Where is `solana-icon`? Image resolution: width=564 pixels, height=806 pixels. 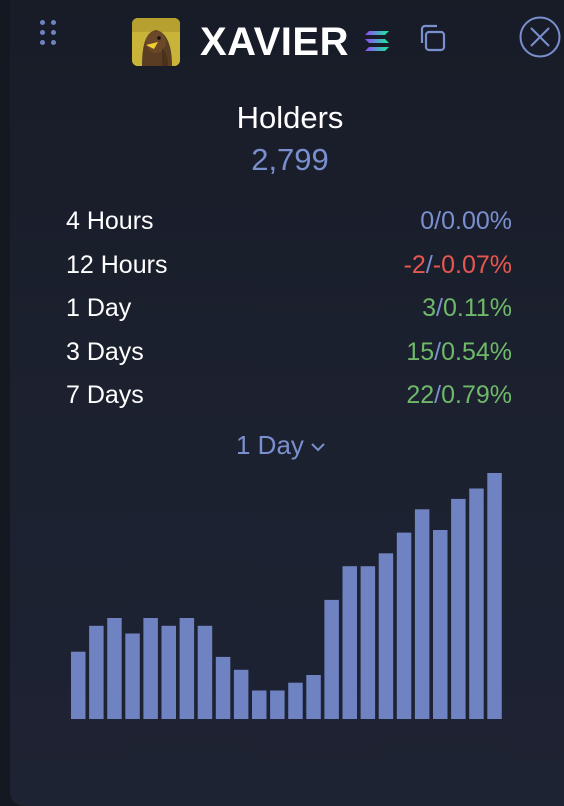 solana-icon is located at coordinates (377, 41).